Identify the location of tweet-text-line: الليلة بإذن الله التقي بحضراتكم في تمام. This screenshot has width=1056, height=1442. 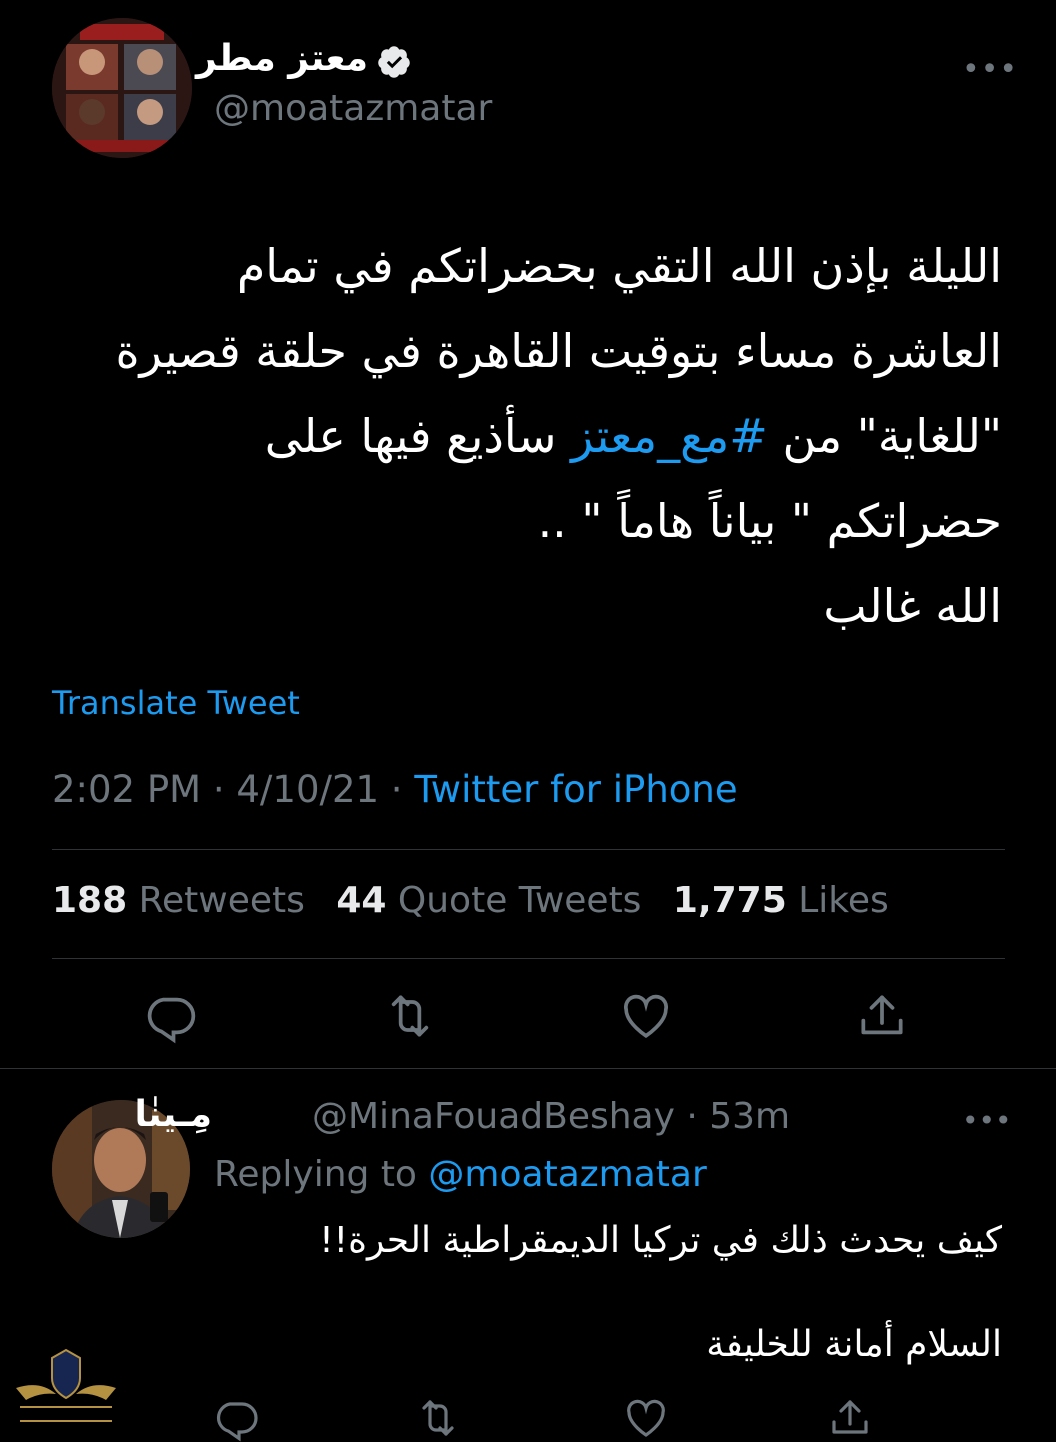
(619, 266).